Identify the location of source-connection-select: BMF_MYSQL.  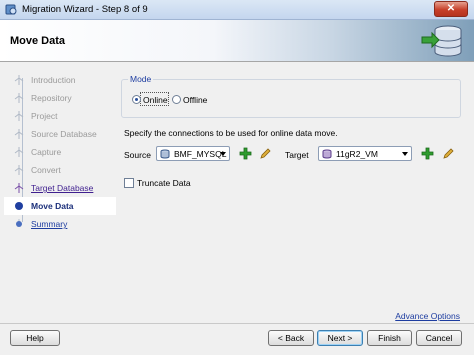
(193, 153).